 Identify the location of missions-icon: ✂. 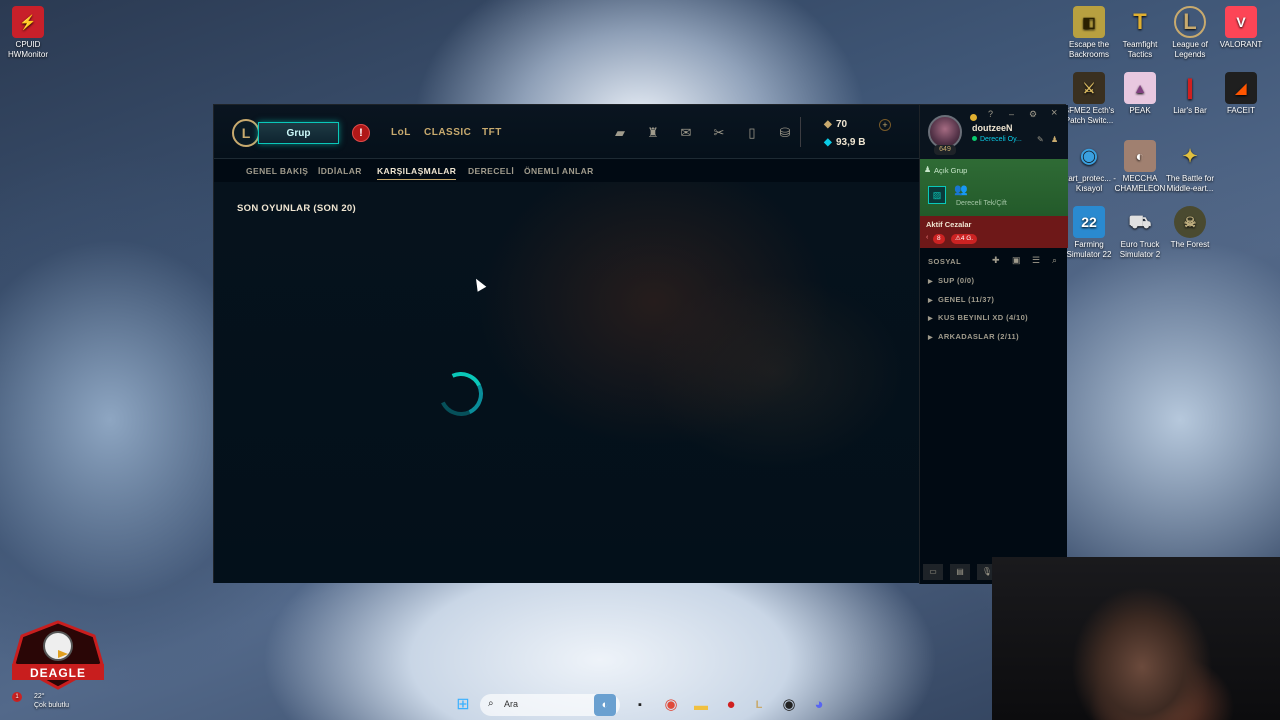
(719, 133).